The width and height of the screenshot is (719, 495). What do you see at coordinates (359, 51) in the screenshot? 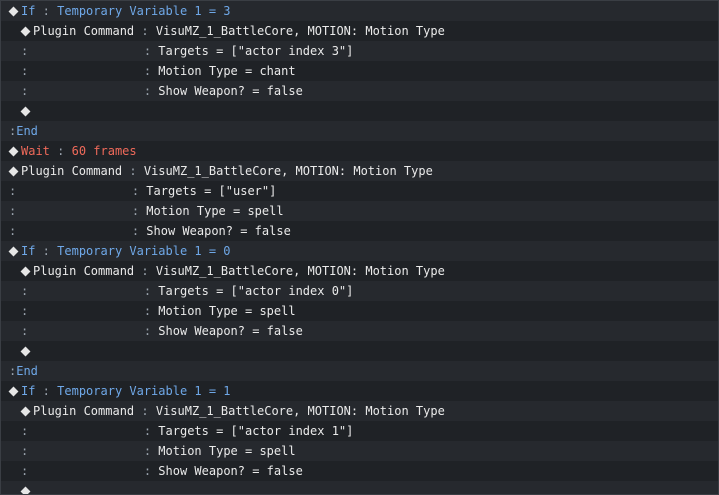
I see `event-command-row: : : Targets = ["actor index 3"]` at bounding box center [359, 51].